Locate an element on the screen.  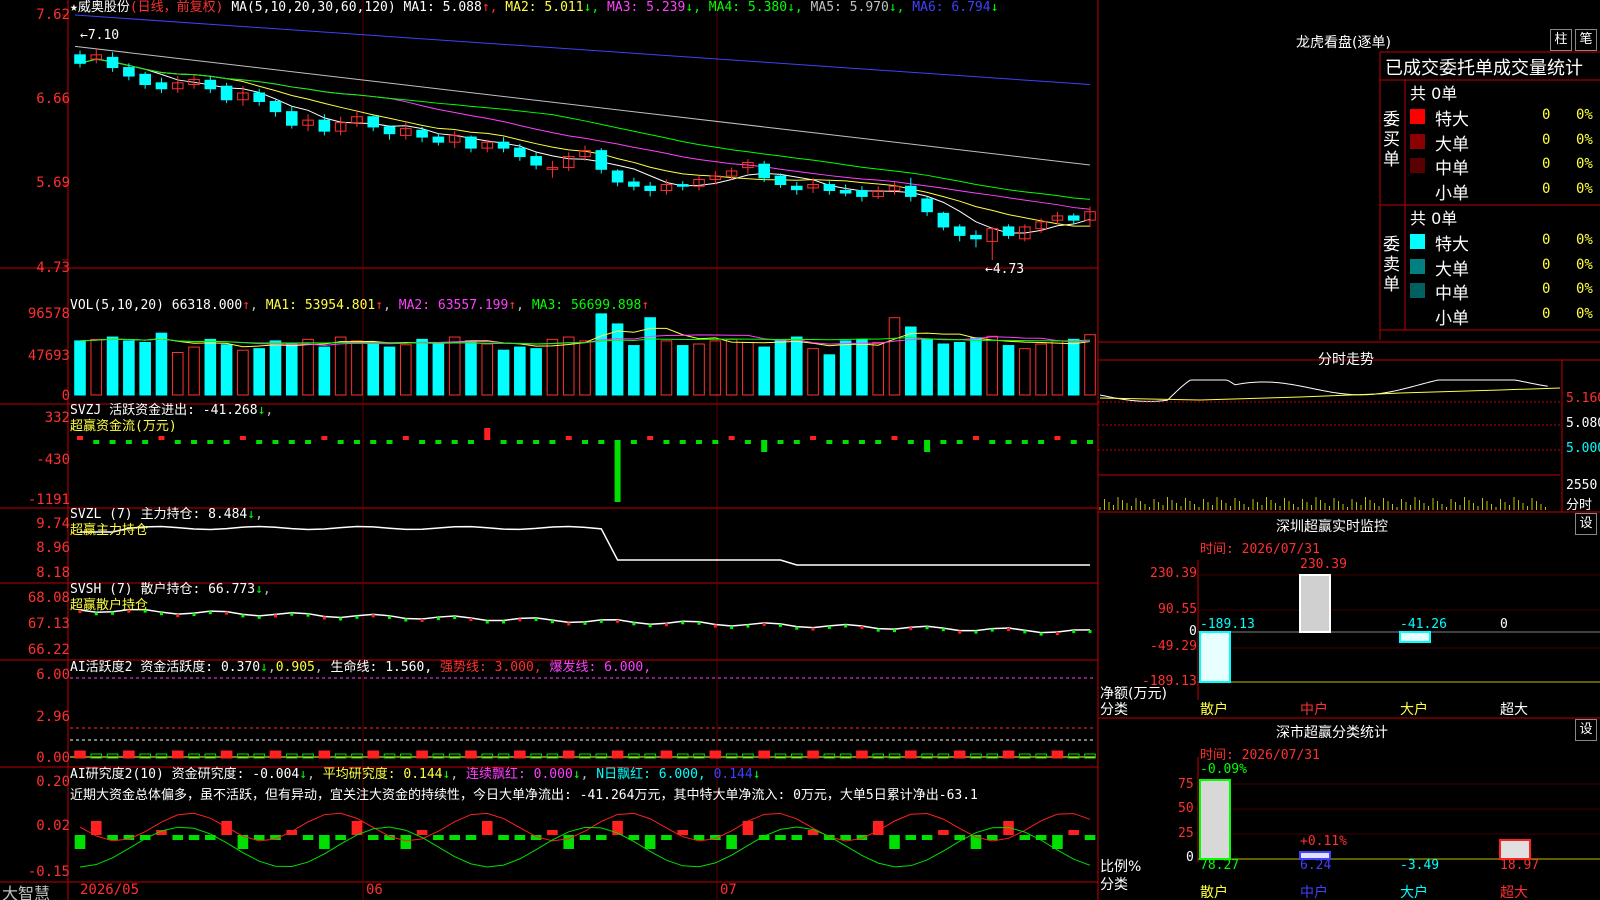
bar-mode-button: 柱 is located at coordinates (1561, 40).